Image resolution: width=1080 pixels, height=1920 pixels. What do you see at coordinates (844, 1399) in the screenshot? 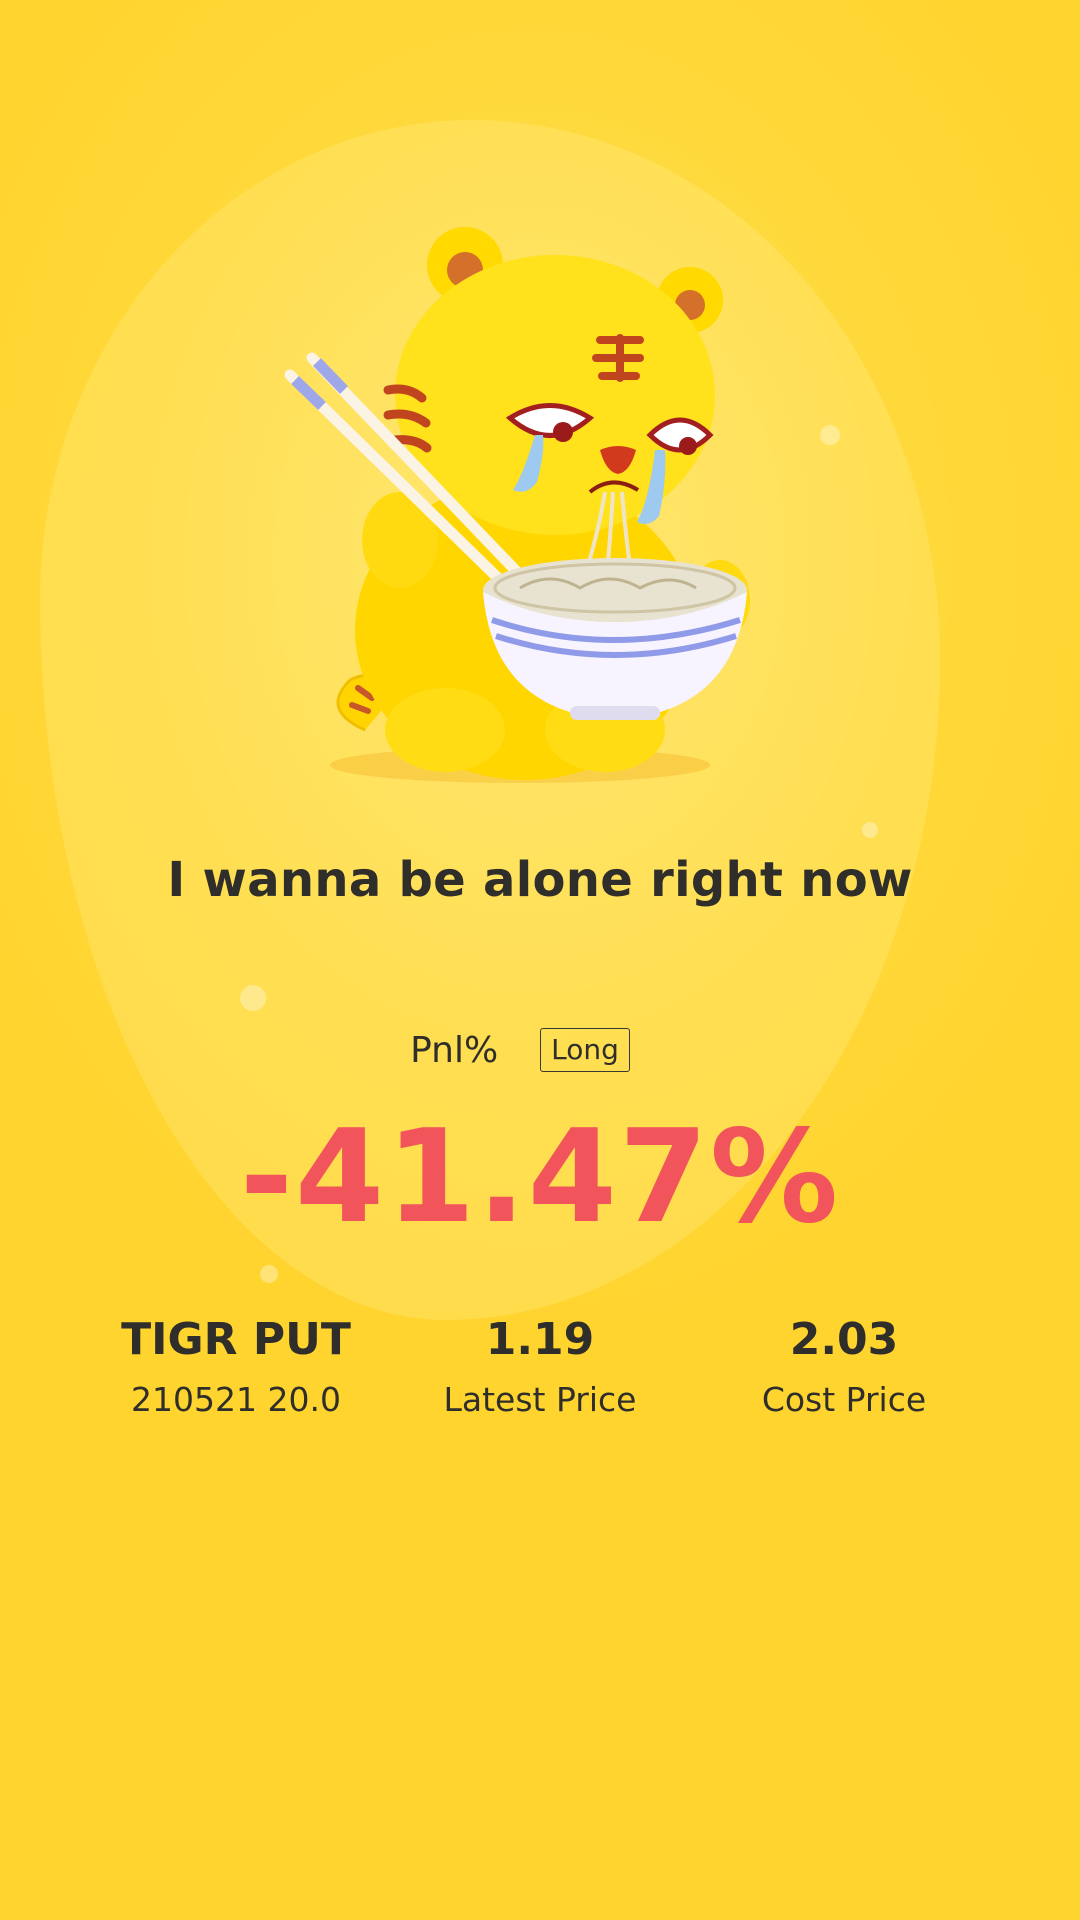
I see `cost-price-label: Cost Price` at bounding box center [844, 1399].